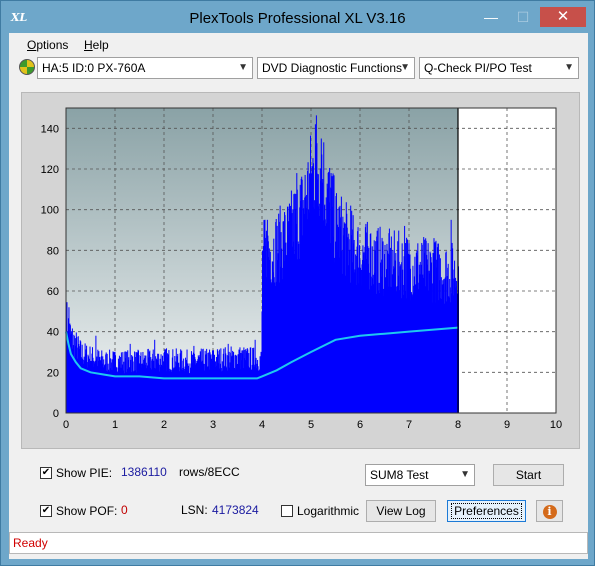 The width and height of the screenshot is (595, 566). I want to click on status-text: Ready, so click(30, 543).